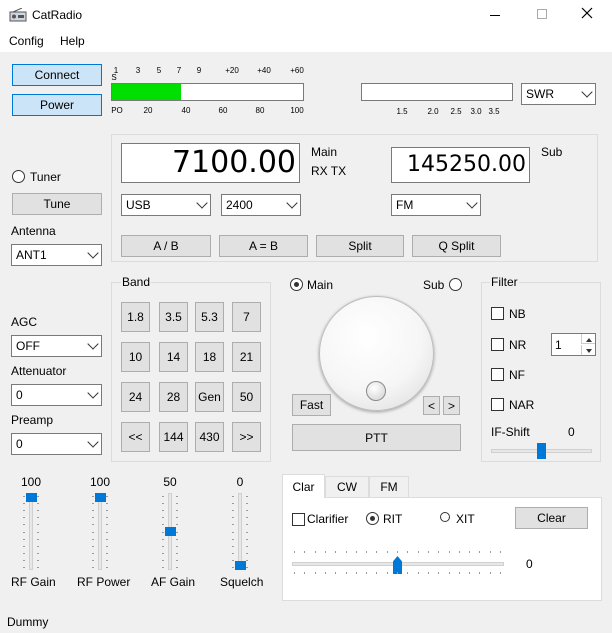 The image size is (612, 633). I want to click on nr-level-spinbox: 1, so click(573, 344).